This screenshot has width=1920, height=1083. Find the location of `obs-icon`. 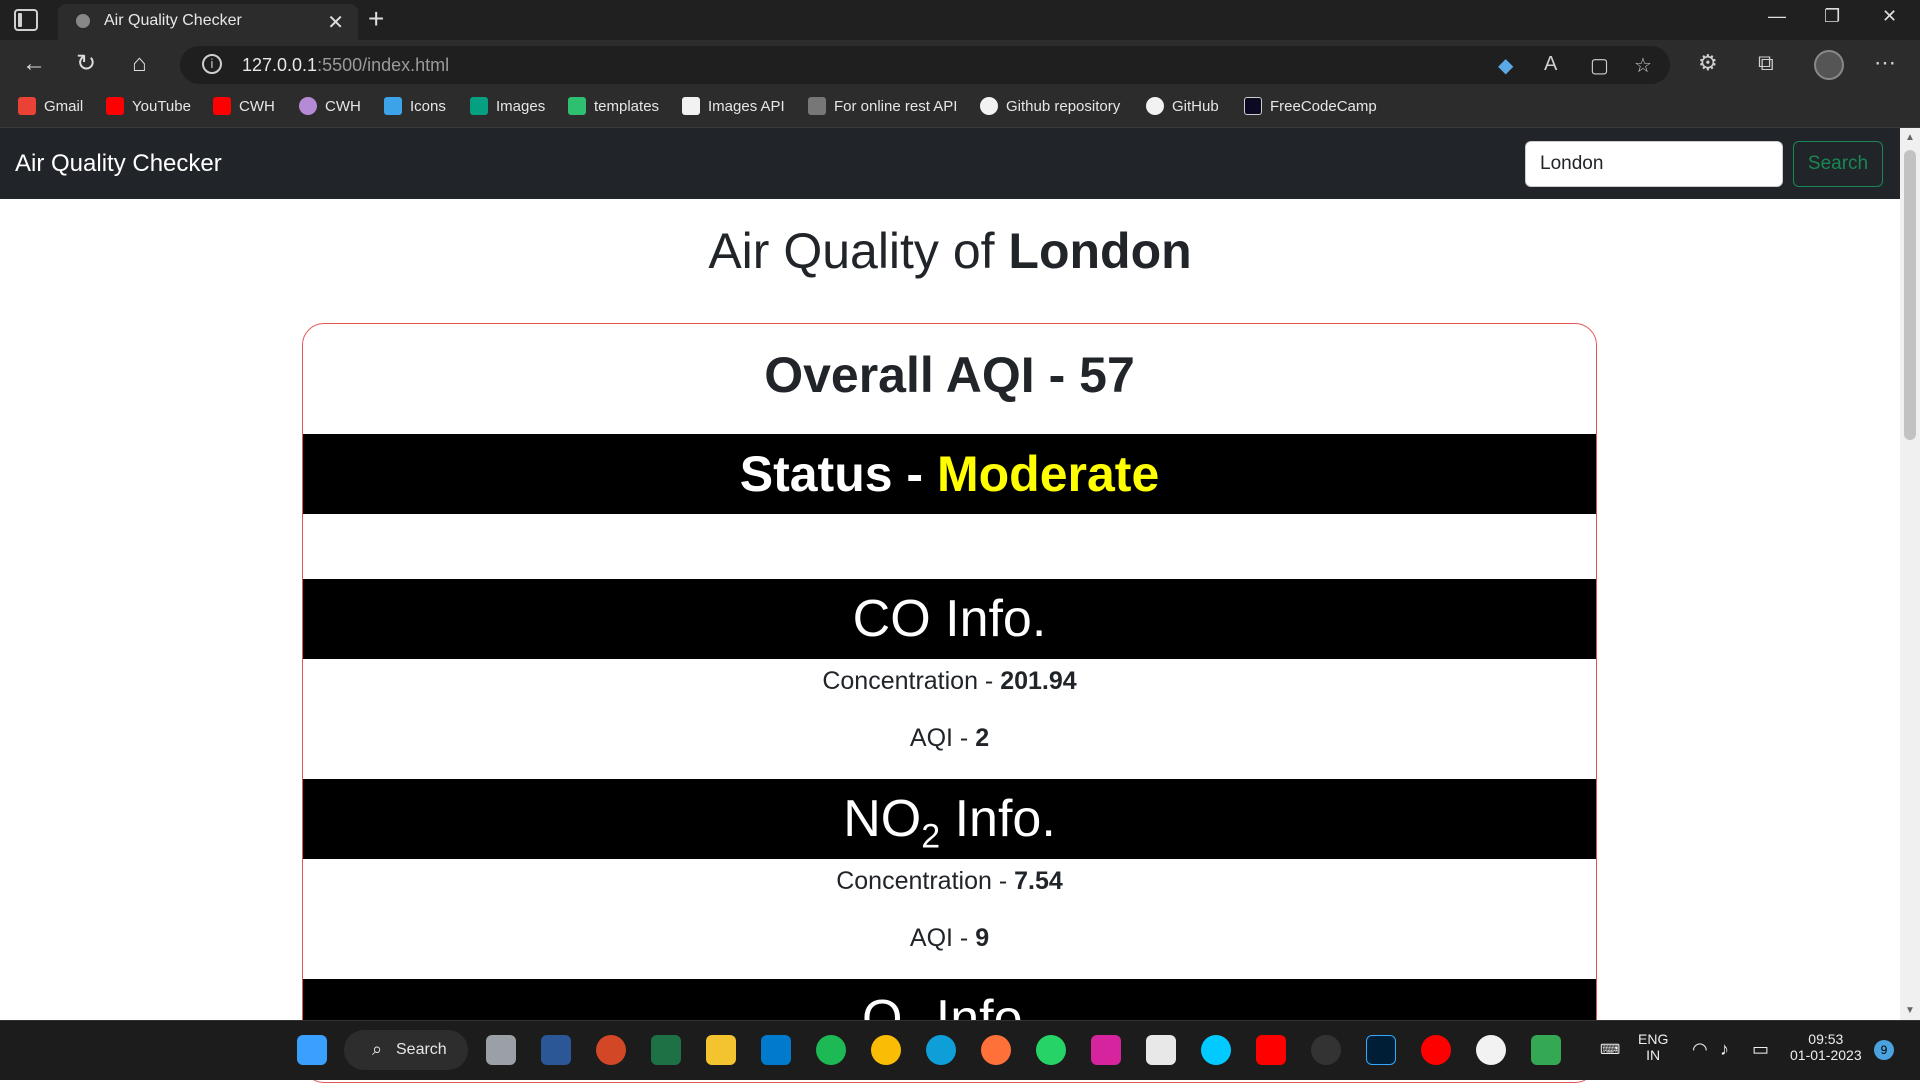

obs-icon is located at coordinates (1326, 1050).